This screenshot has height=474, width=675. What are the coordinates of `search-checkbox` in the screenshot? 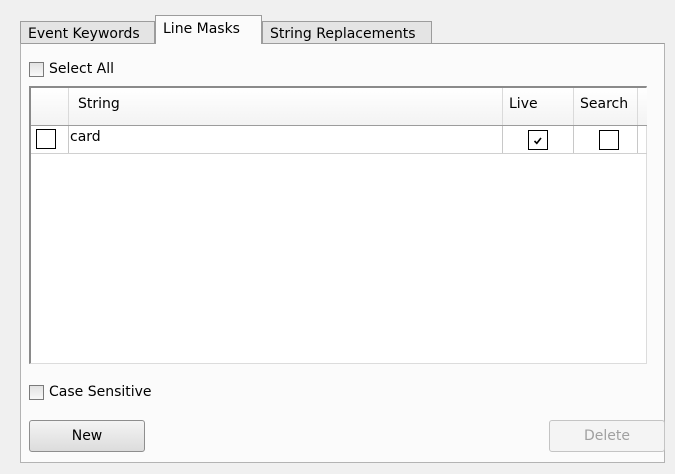 It's located at (609, 140).